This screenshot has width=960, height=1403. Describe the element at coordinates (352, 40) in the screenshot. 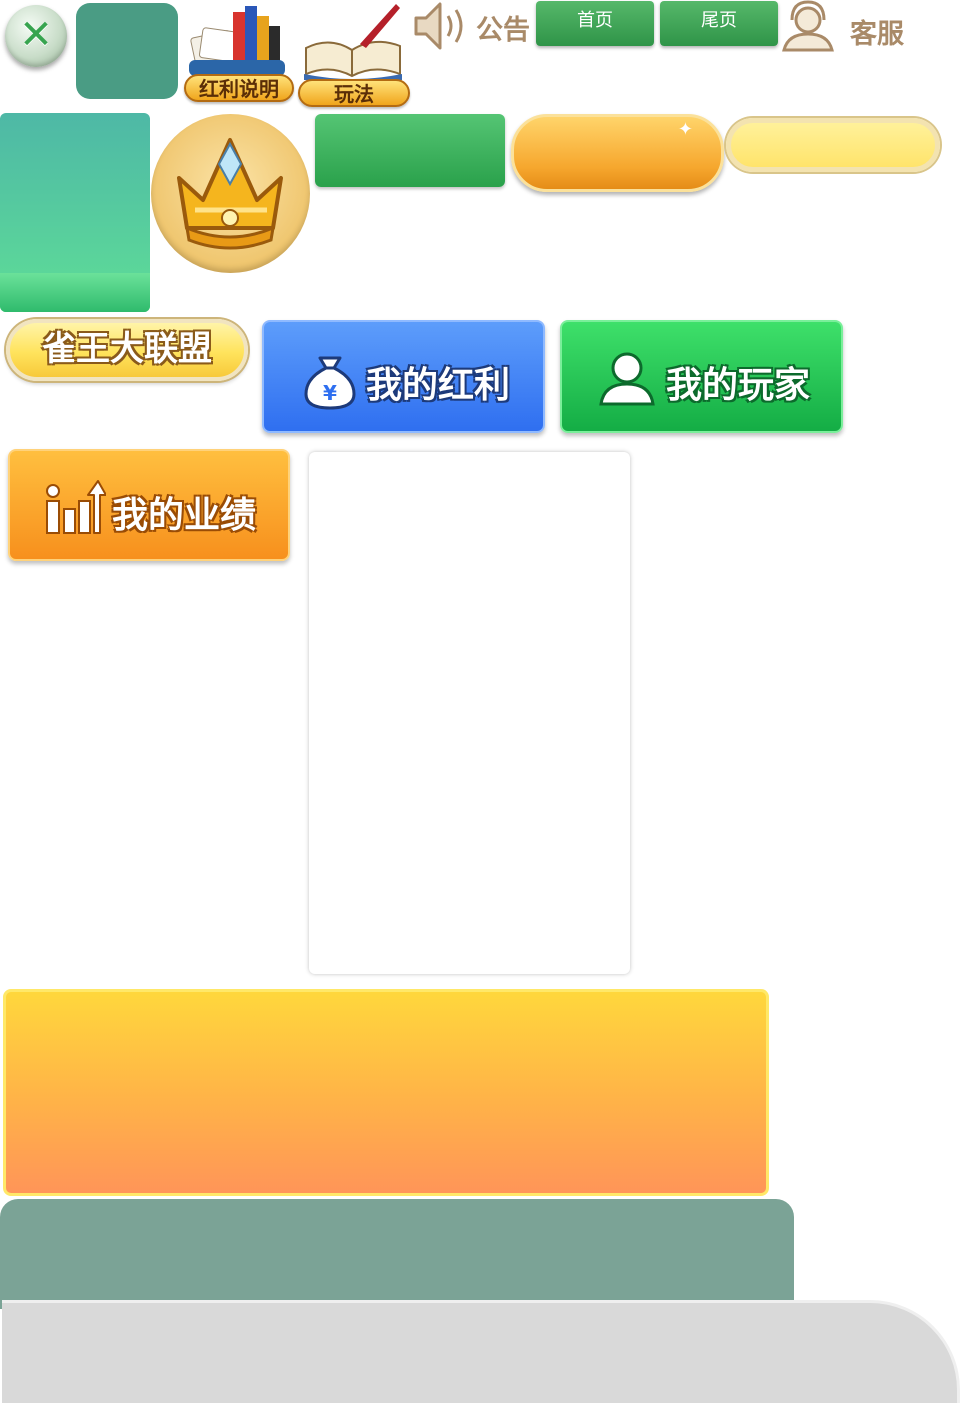

I see `book-quill-icon` at that location.